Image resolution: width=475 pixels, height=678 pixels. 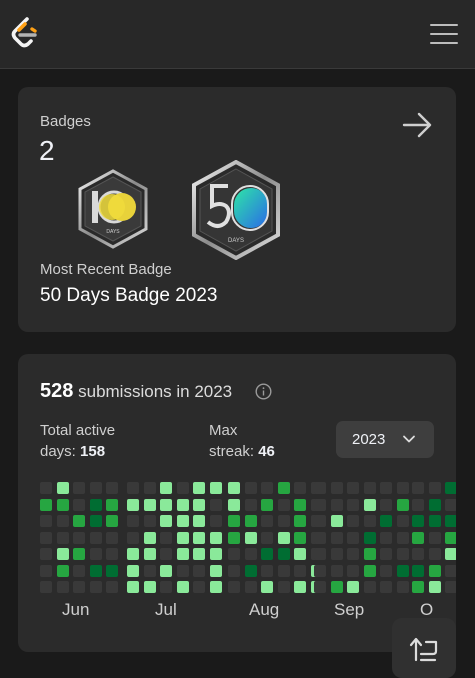 What do you see at coordinates (25, 34) in the screenshot?
I see `leetcode-logo-icon` at bounding box center [25, 34].